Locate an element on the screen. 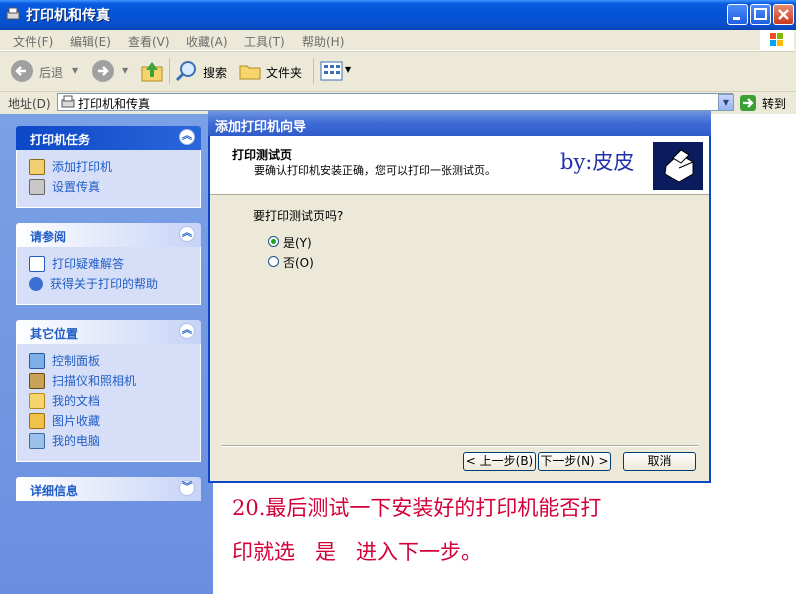 This screenshot has height=594, width=796. details-title: 详细信息 is located at coordinates (54, 491).